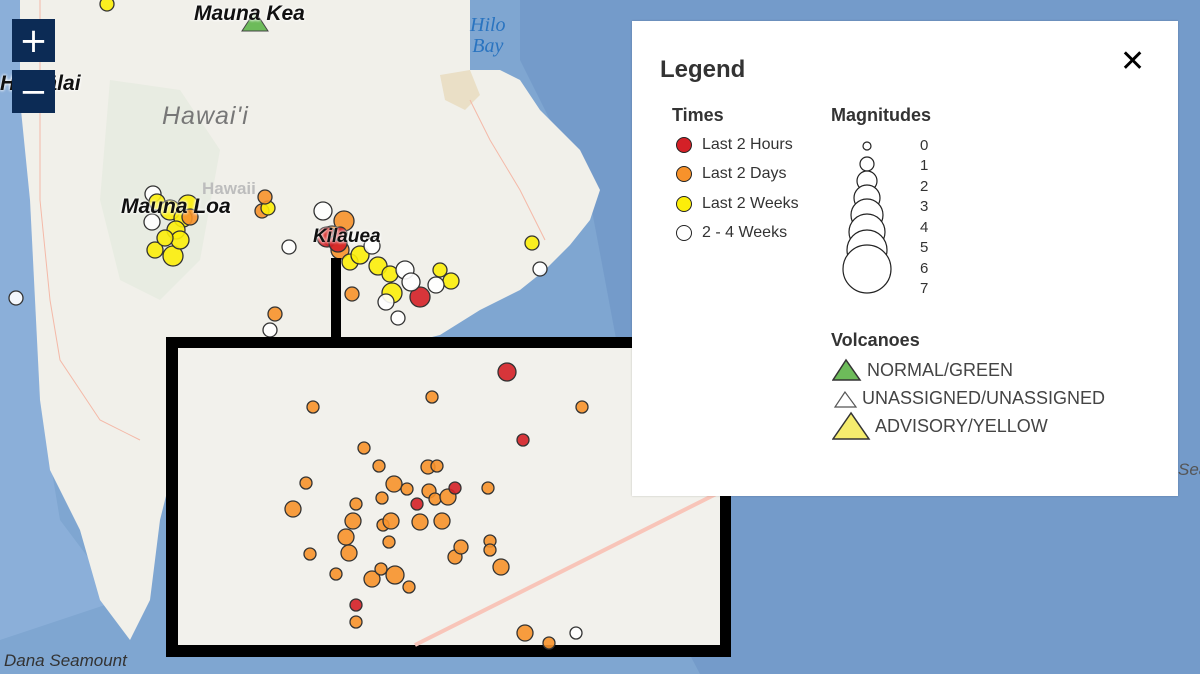  What do you see at coordinates (249, 13) in the screenshot?
I see `label-mauna-kea: Mauna Kea` at bounding box center [249, 13].